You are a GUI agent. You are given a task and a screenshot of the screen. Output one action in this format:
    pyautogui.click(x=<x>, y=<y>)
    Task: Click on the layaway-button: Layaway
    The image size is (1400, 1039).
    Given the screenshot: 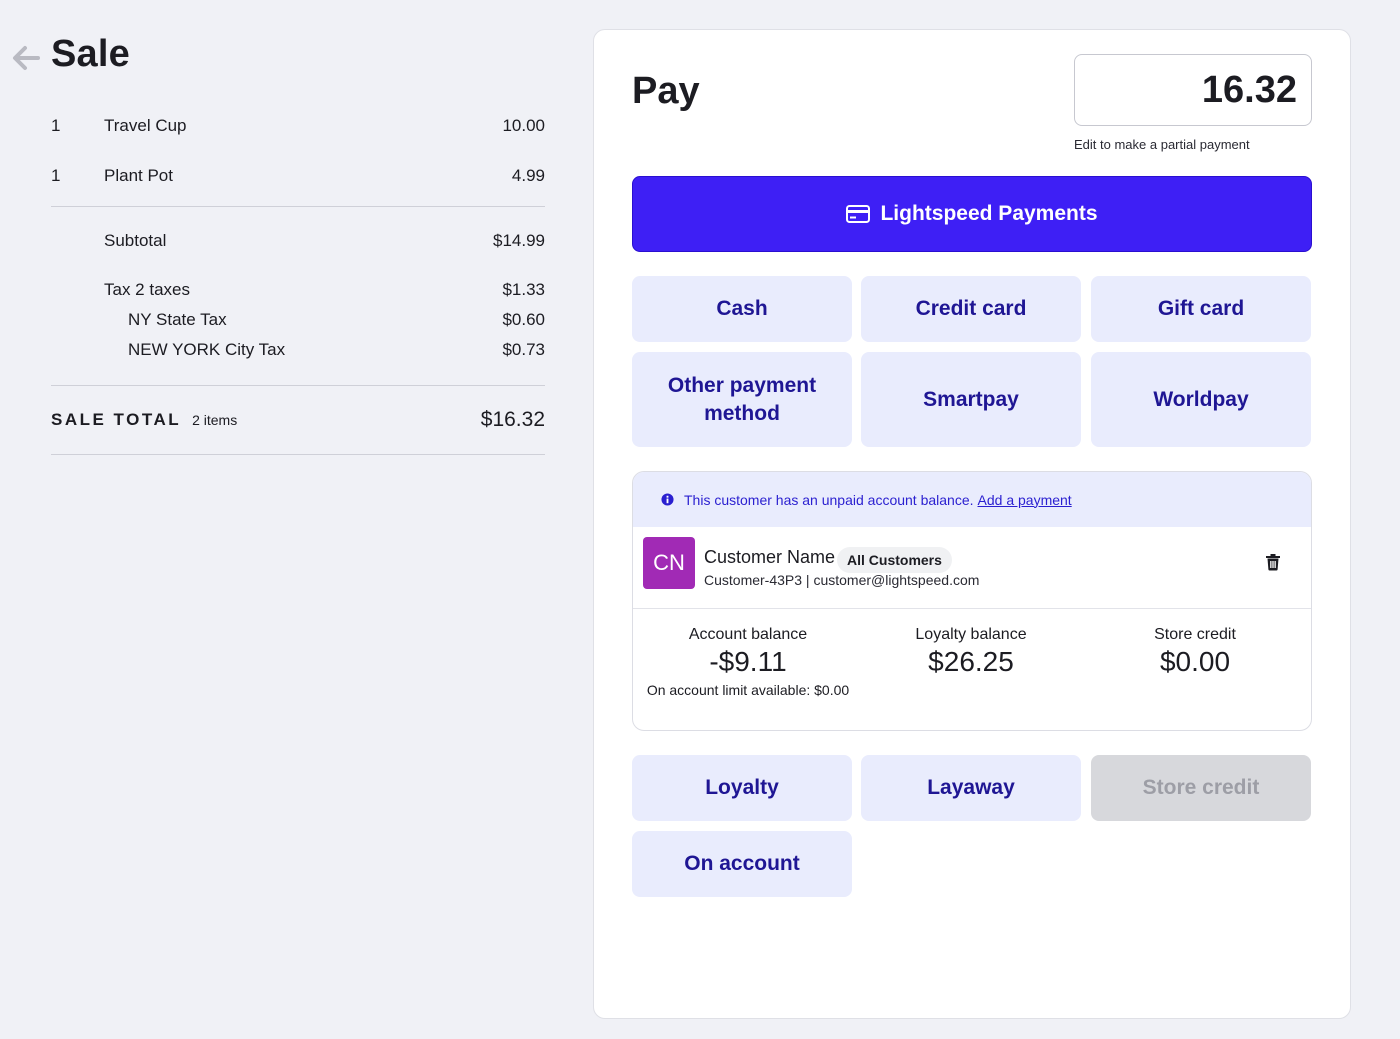 What is the action you would take?
    pyautogui.click(x=971, y=788)
    